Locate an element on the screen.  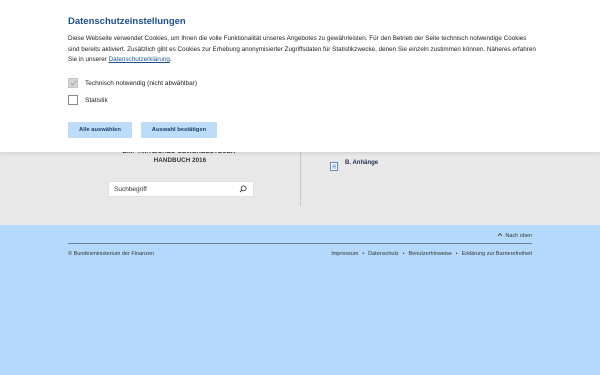
required-cookies-label: Technisch notwendig (nicht abwählbar) is located at coordinates (141, 83).